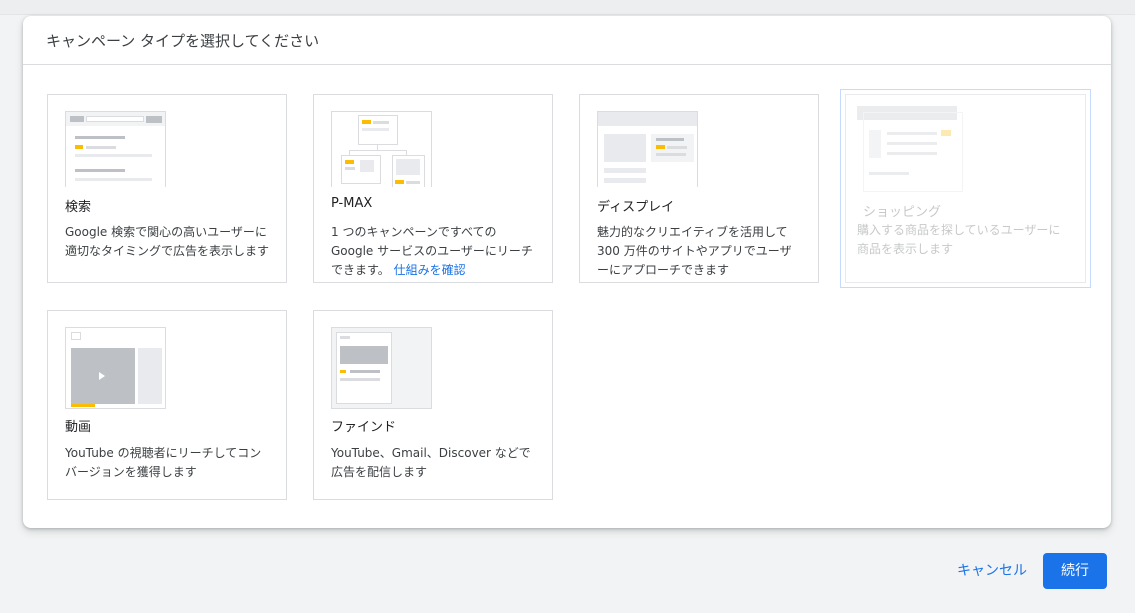 The image size is (1135, 613). What do you see at coordinates (992, 571) in the screenshot?
I see `cancel-button: キャンセル` at bounding box center [992, 571].